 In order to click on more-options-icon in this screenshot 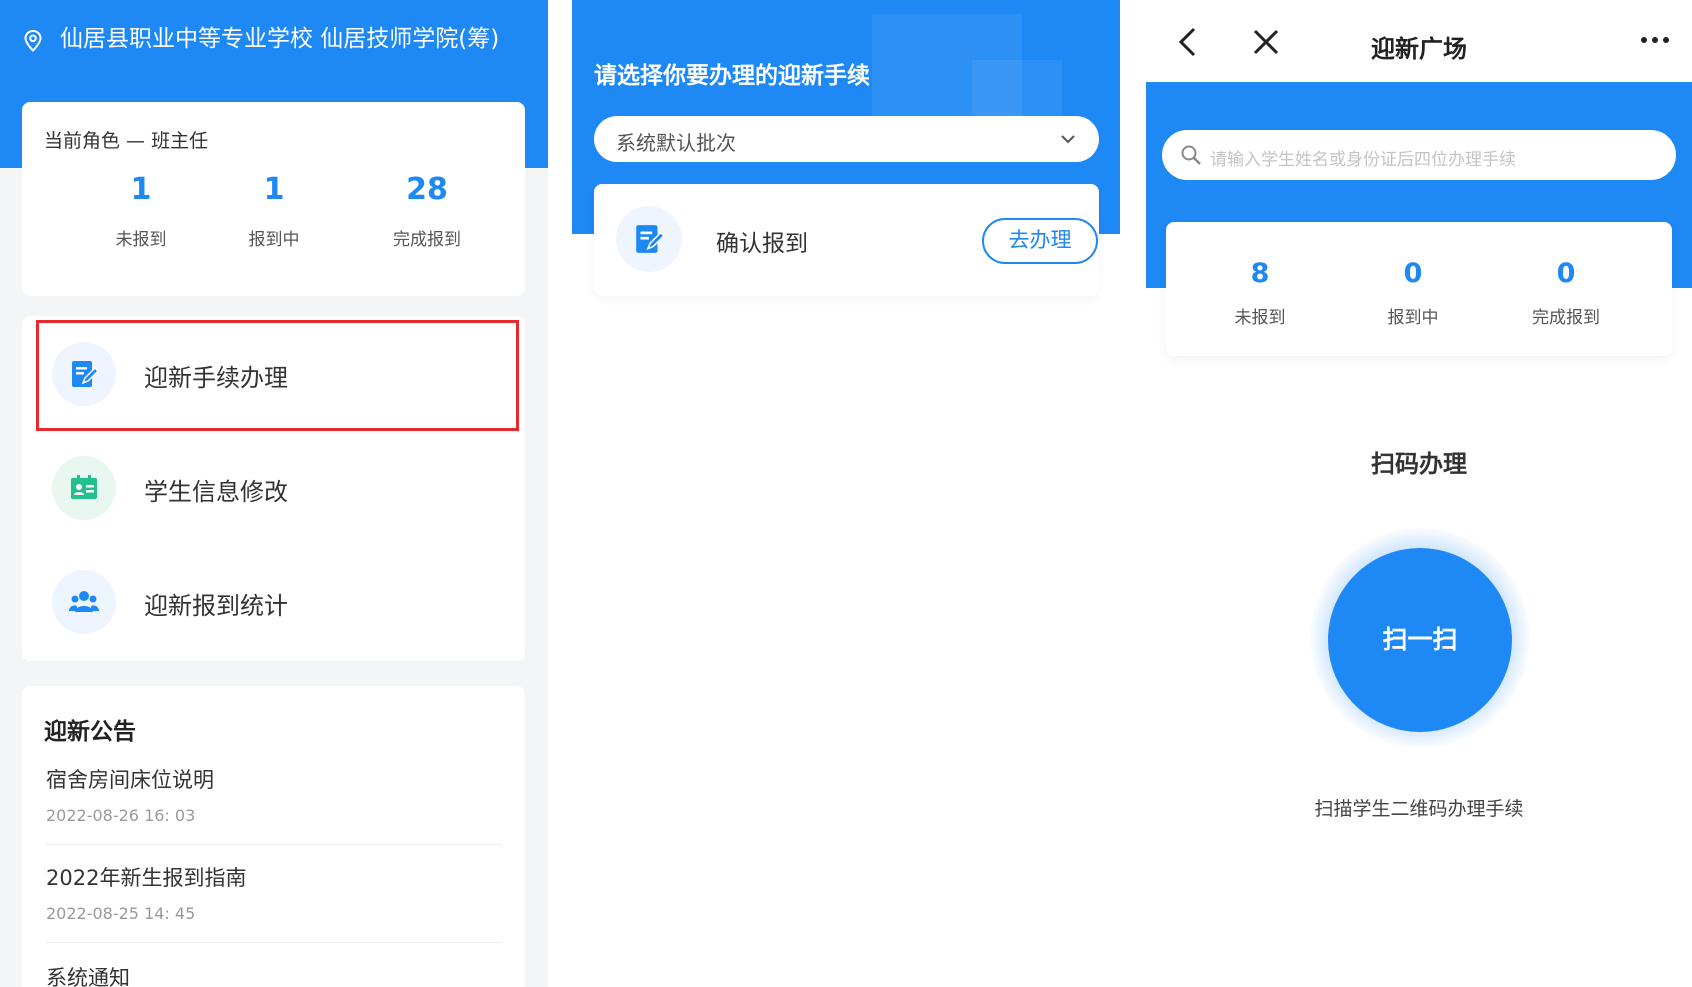, I will do `click(1655, 40)`.